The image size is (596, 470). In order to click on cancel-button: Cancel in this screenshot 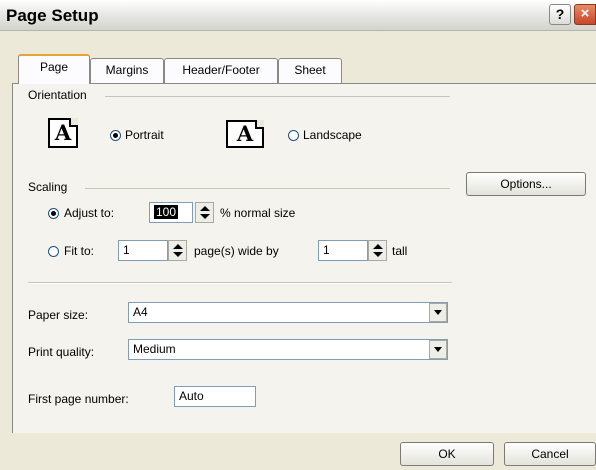, I will do `click(550, 454)`.